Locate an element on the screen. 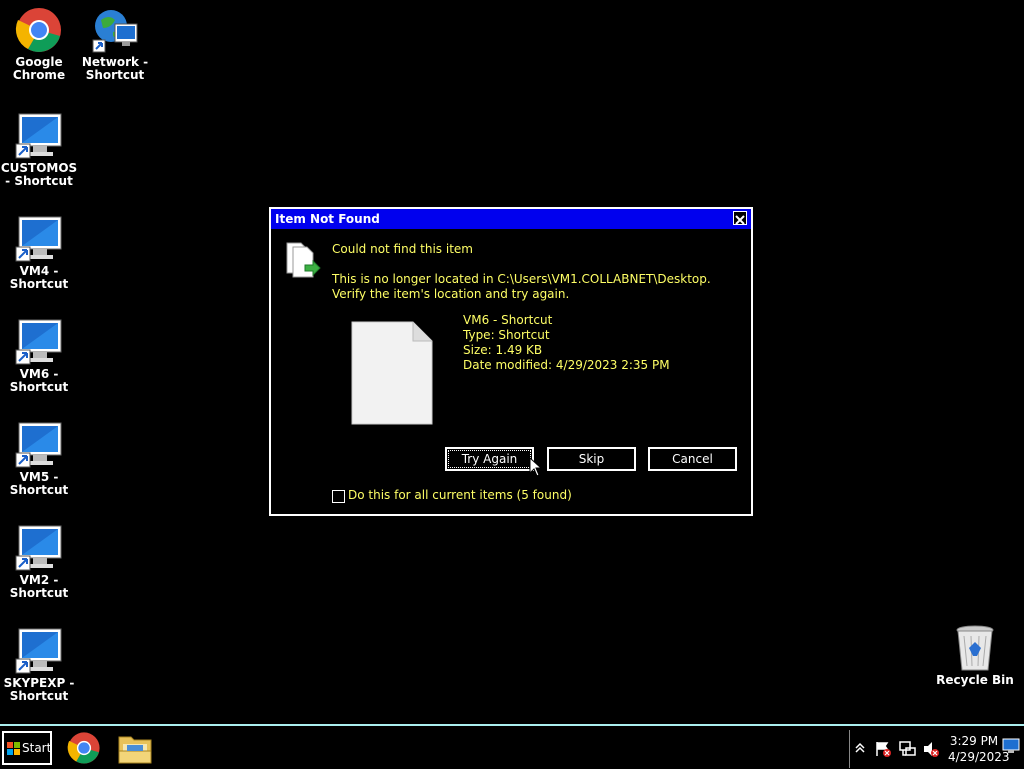 The width and height of the screenshot is (1024, 769). close-icon is located at coordinates (740, 220).